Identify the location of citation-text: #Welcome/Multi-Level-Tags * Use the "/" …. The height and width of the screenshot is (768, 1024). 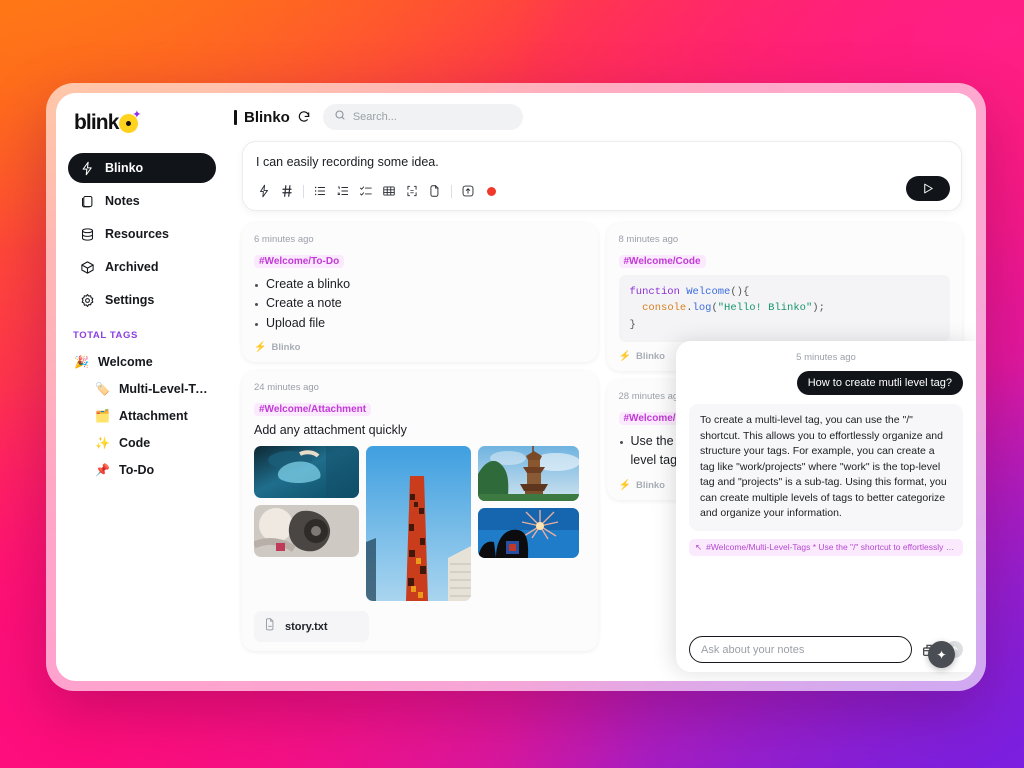
(830, 547).